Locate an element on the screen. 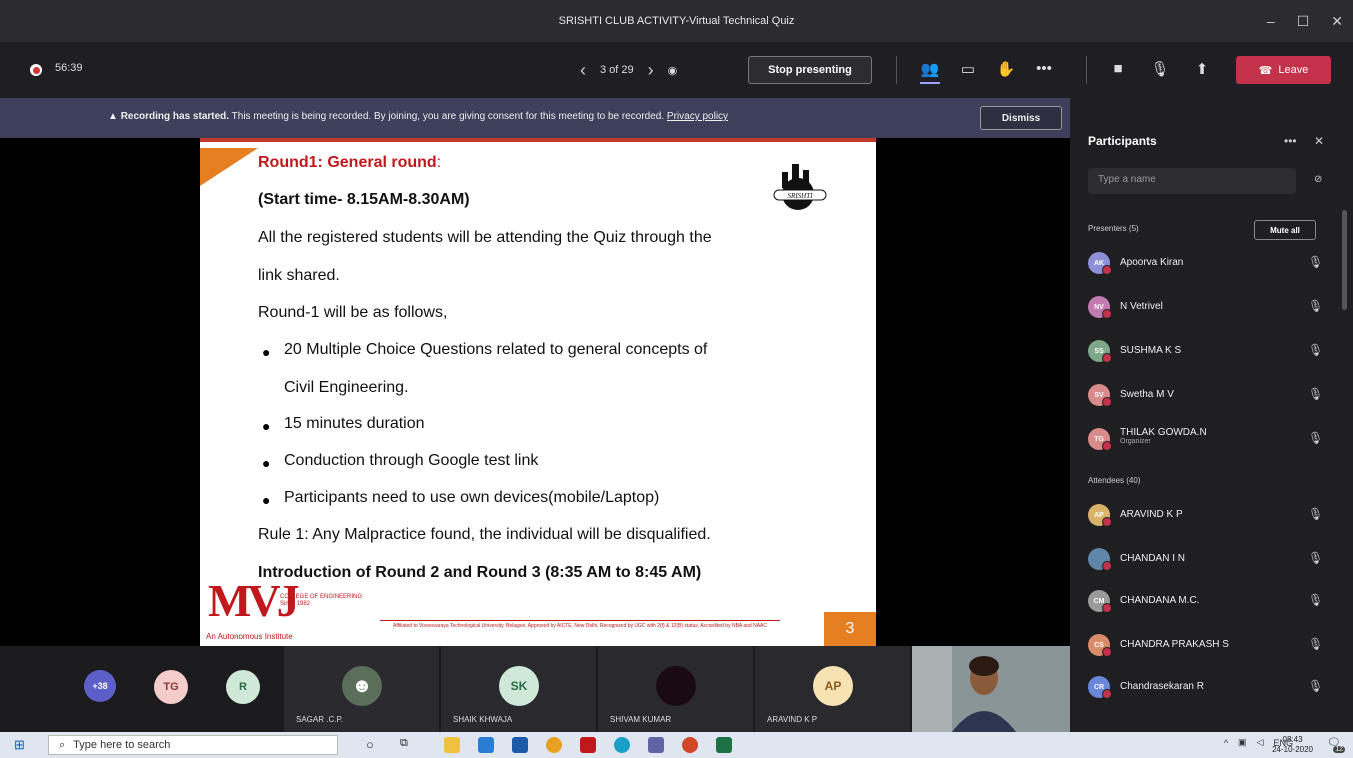 This screenshot has width=1353, height=758. page-indicator: 3 of 29 is located at coordinates (617, 70).